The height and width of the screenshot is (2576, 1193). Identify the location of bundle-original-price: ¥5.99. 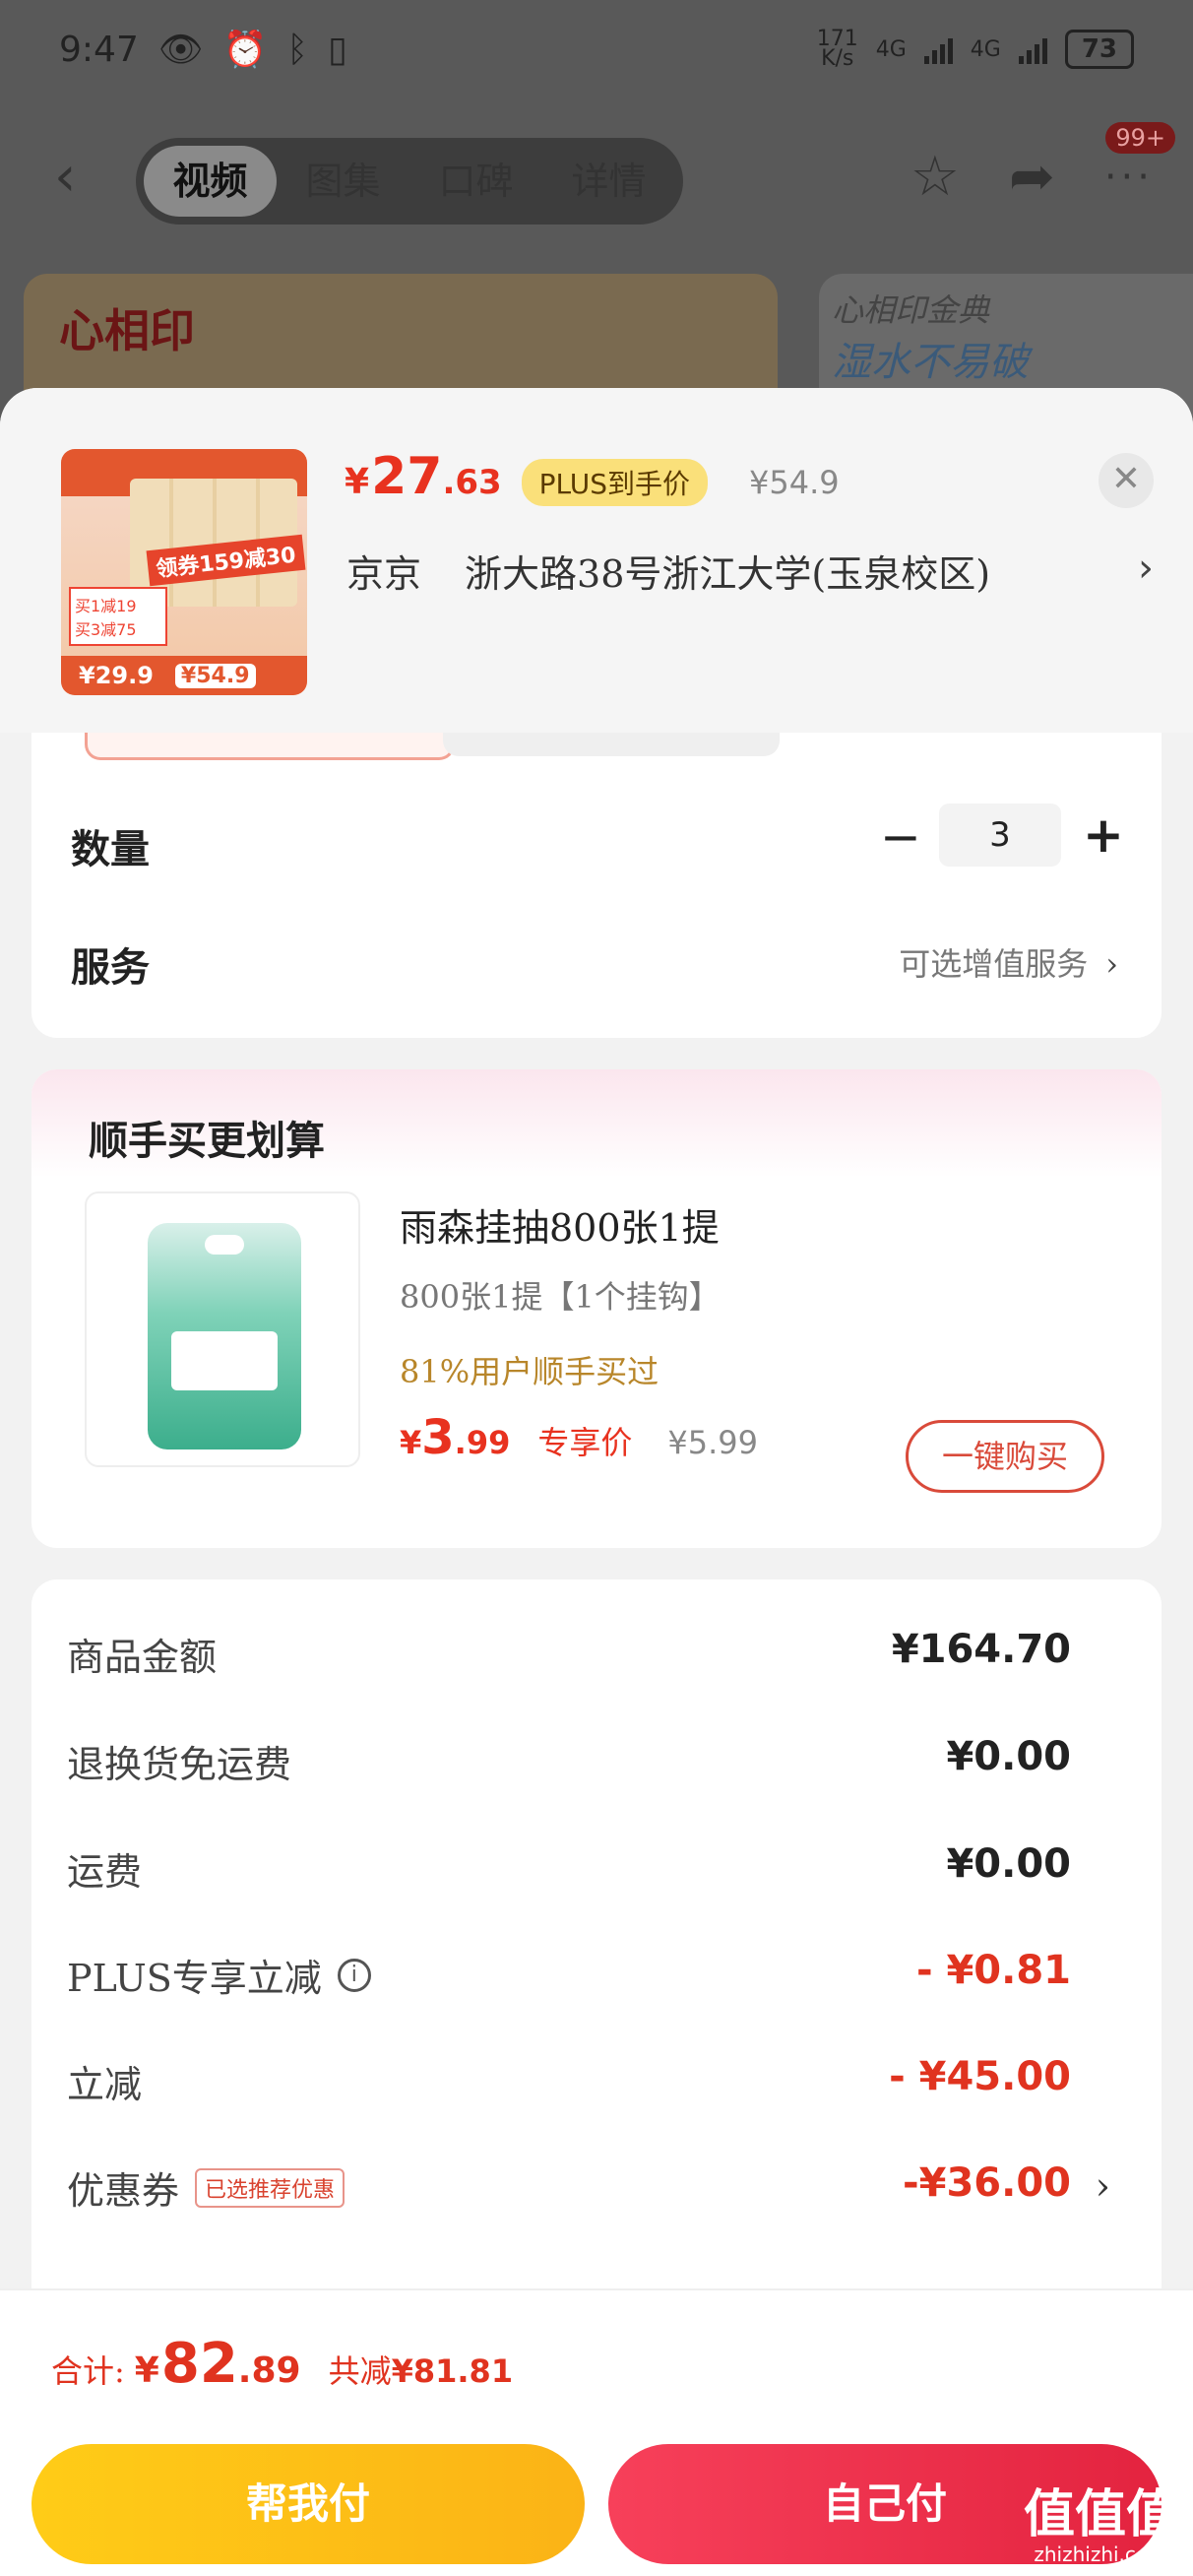
(712, 1442).